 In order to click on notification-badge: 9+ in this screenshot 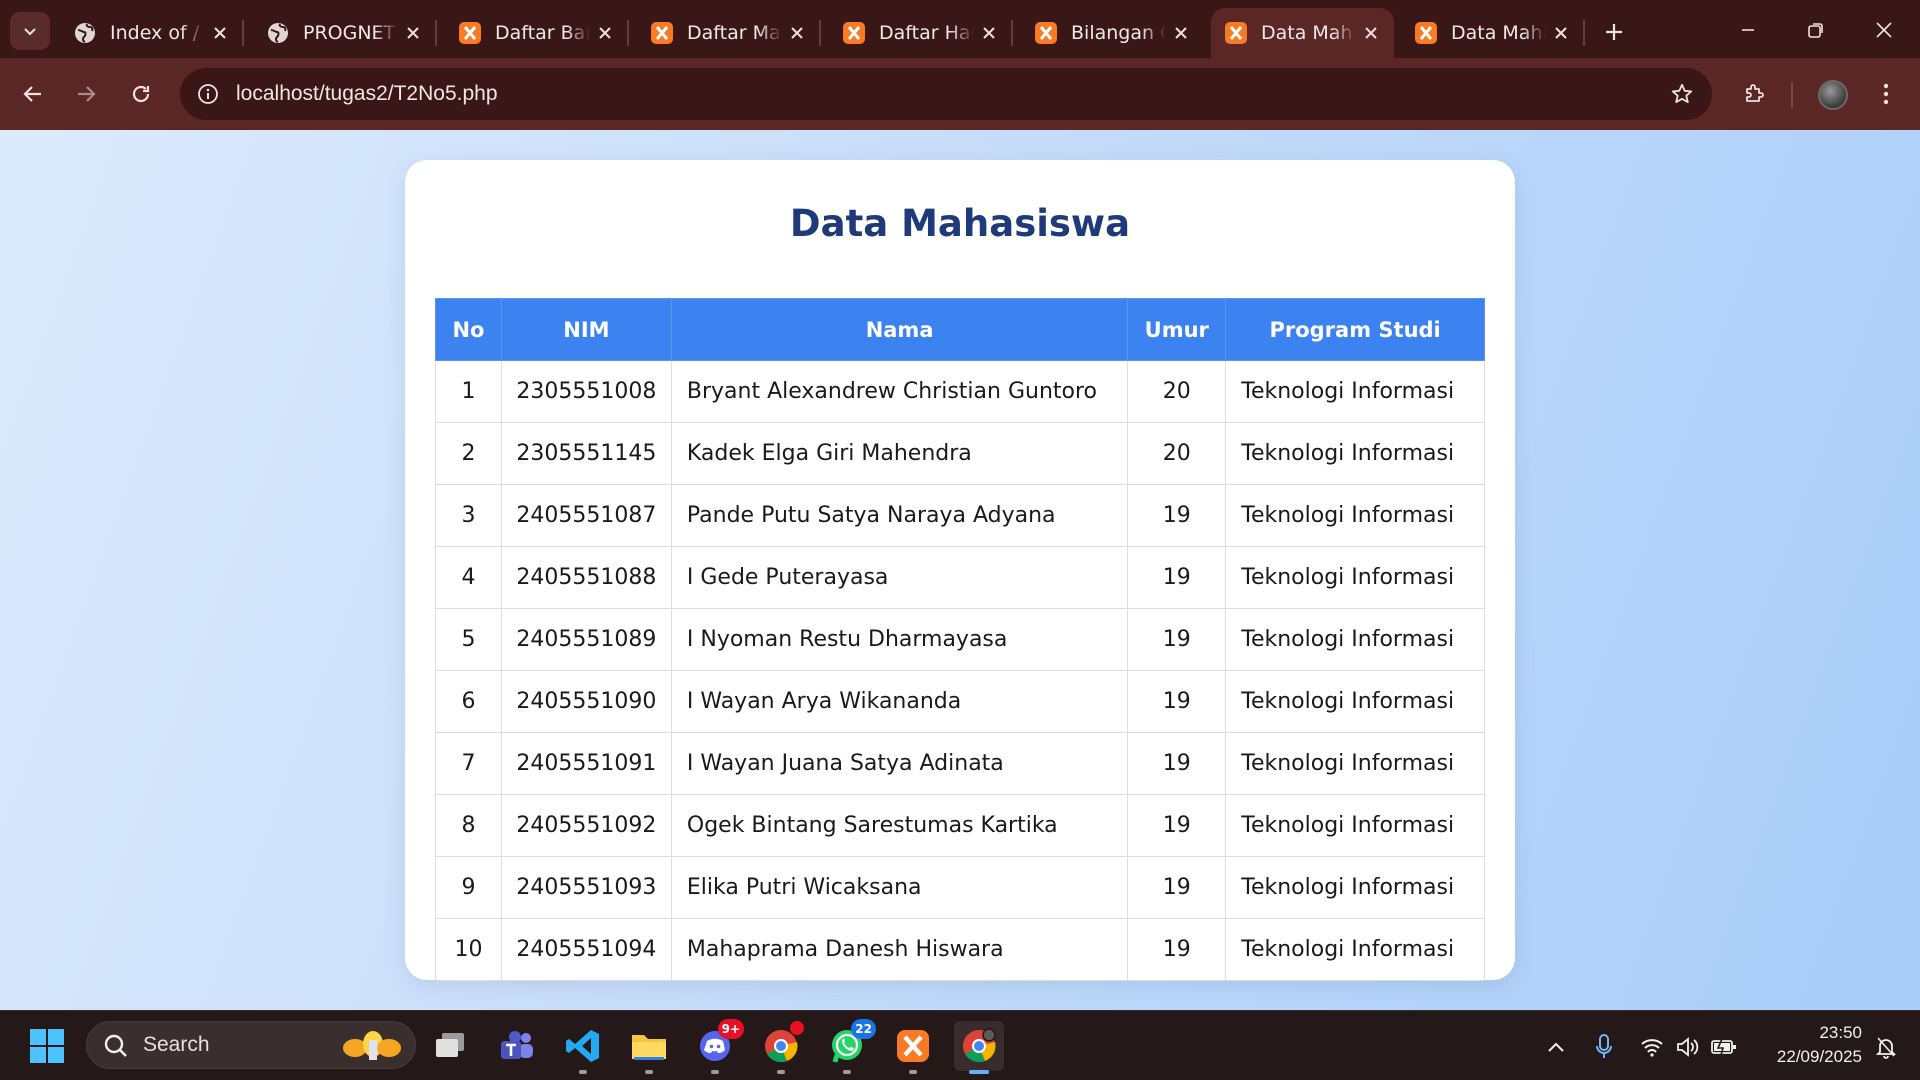, I will do `click(730, 1029)`.